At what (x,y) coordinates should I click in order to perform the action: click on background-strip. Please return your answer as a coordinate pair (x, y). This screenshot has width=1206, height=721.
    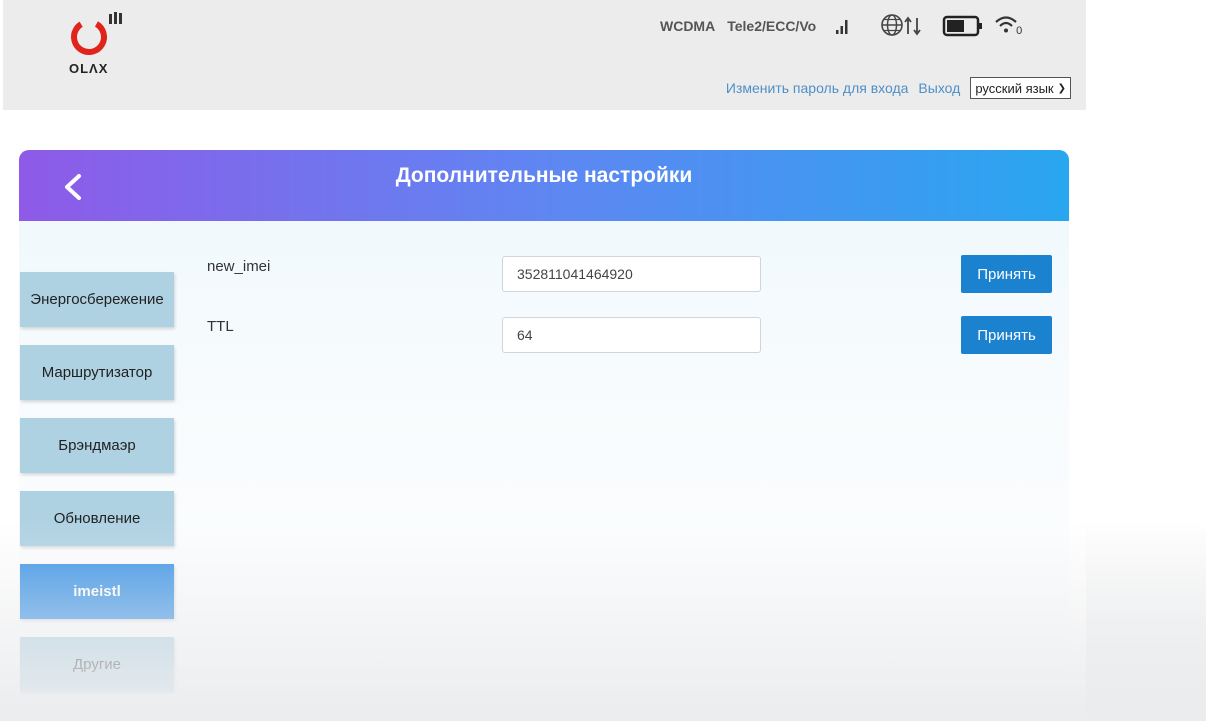
    Looking at the image, I should click on (1146, 360).